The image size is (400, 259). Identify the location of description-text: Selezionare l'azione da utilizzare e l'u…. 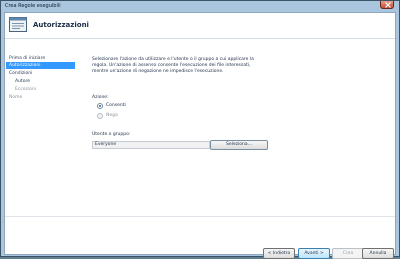
(173, 65).